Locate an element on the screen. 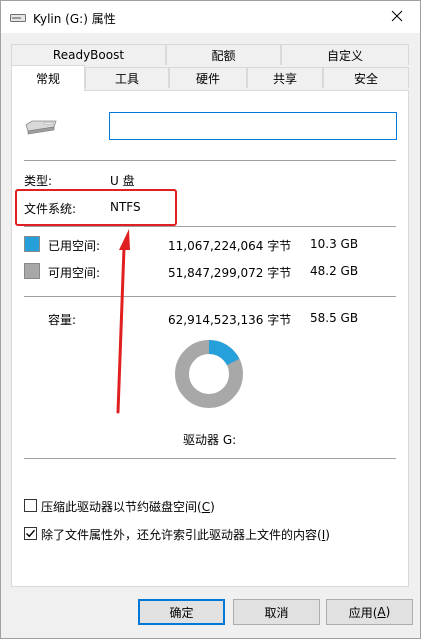  index-label: 除了文件属性外，还允许索引此驱动器上文件的内容(I) is located at coordinates (185, 534).